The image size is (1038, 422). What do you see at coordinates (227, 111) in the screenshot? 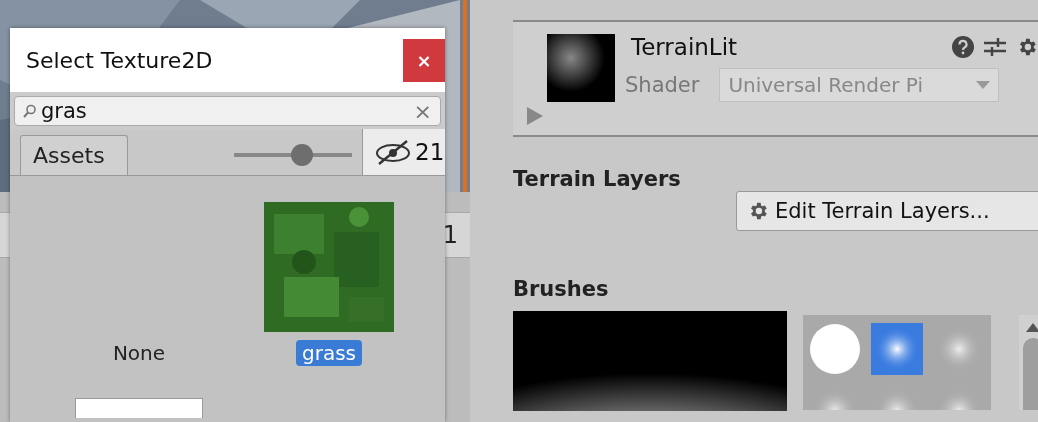
I see `search-field: gras ×` at bounding box center [227, 111].